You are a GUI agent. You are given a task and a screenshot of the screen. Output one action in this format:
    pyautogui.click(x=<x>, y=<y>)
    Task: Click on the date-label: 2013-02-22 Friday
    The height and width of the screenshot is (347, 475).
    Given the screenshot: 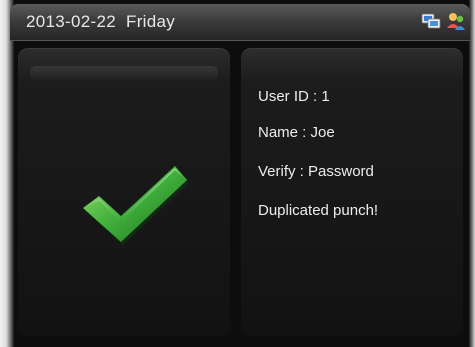 What is the action you would take?
    pyautogui.click(x=101, y=21)
    